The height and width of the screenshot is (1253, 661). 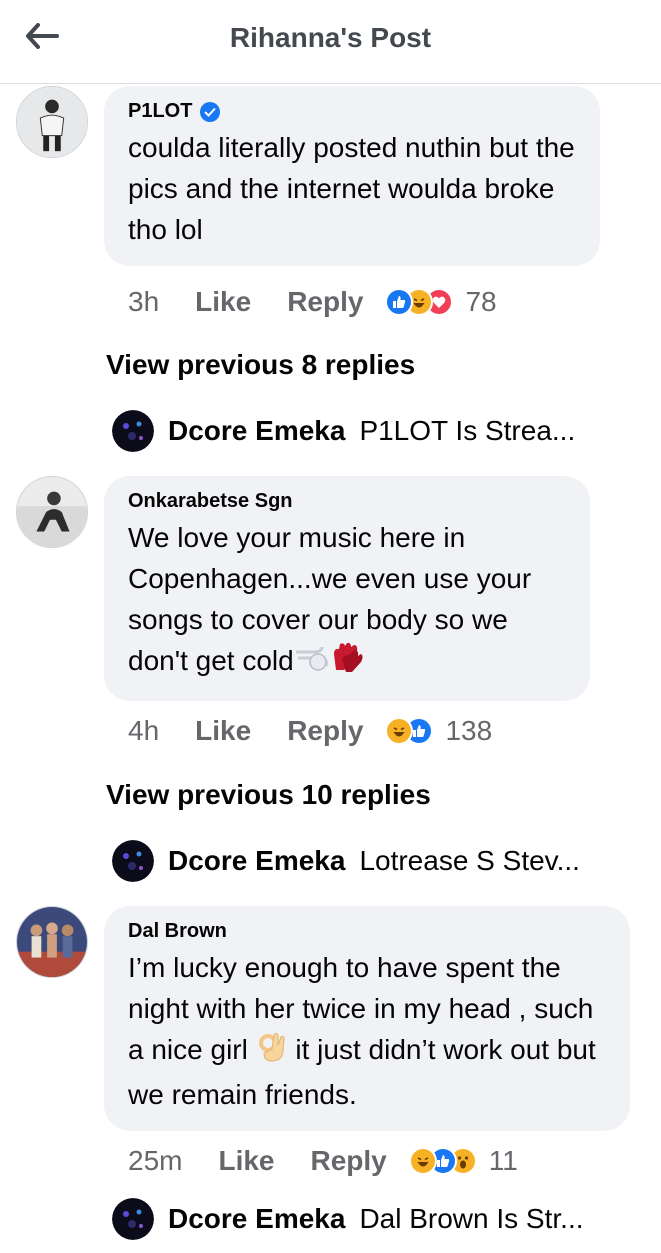 What do you see at coordinates (160, 111) in the screenshot?
I see `comment-author: P1LOT` at bounding box center [160, 111].